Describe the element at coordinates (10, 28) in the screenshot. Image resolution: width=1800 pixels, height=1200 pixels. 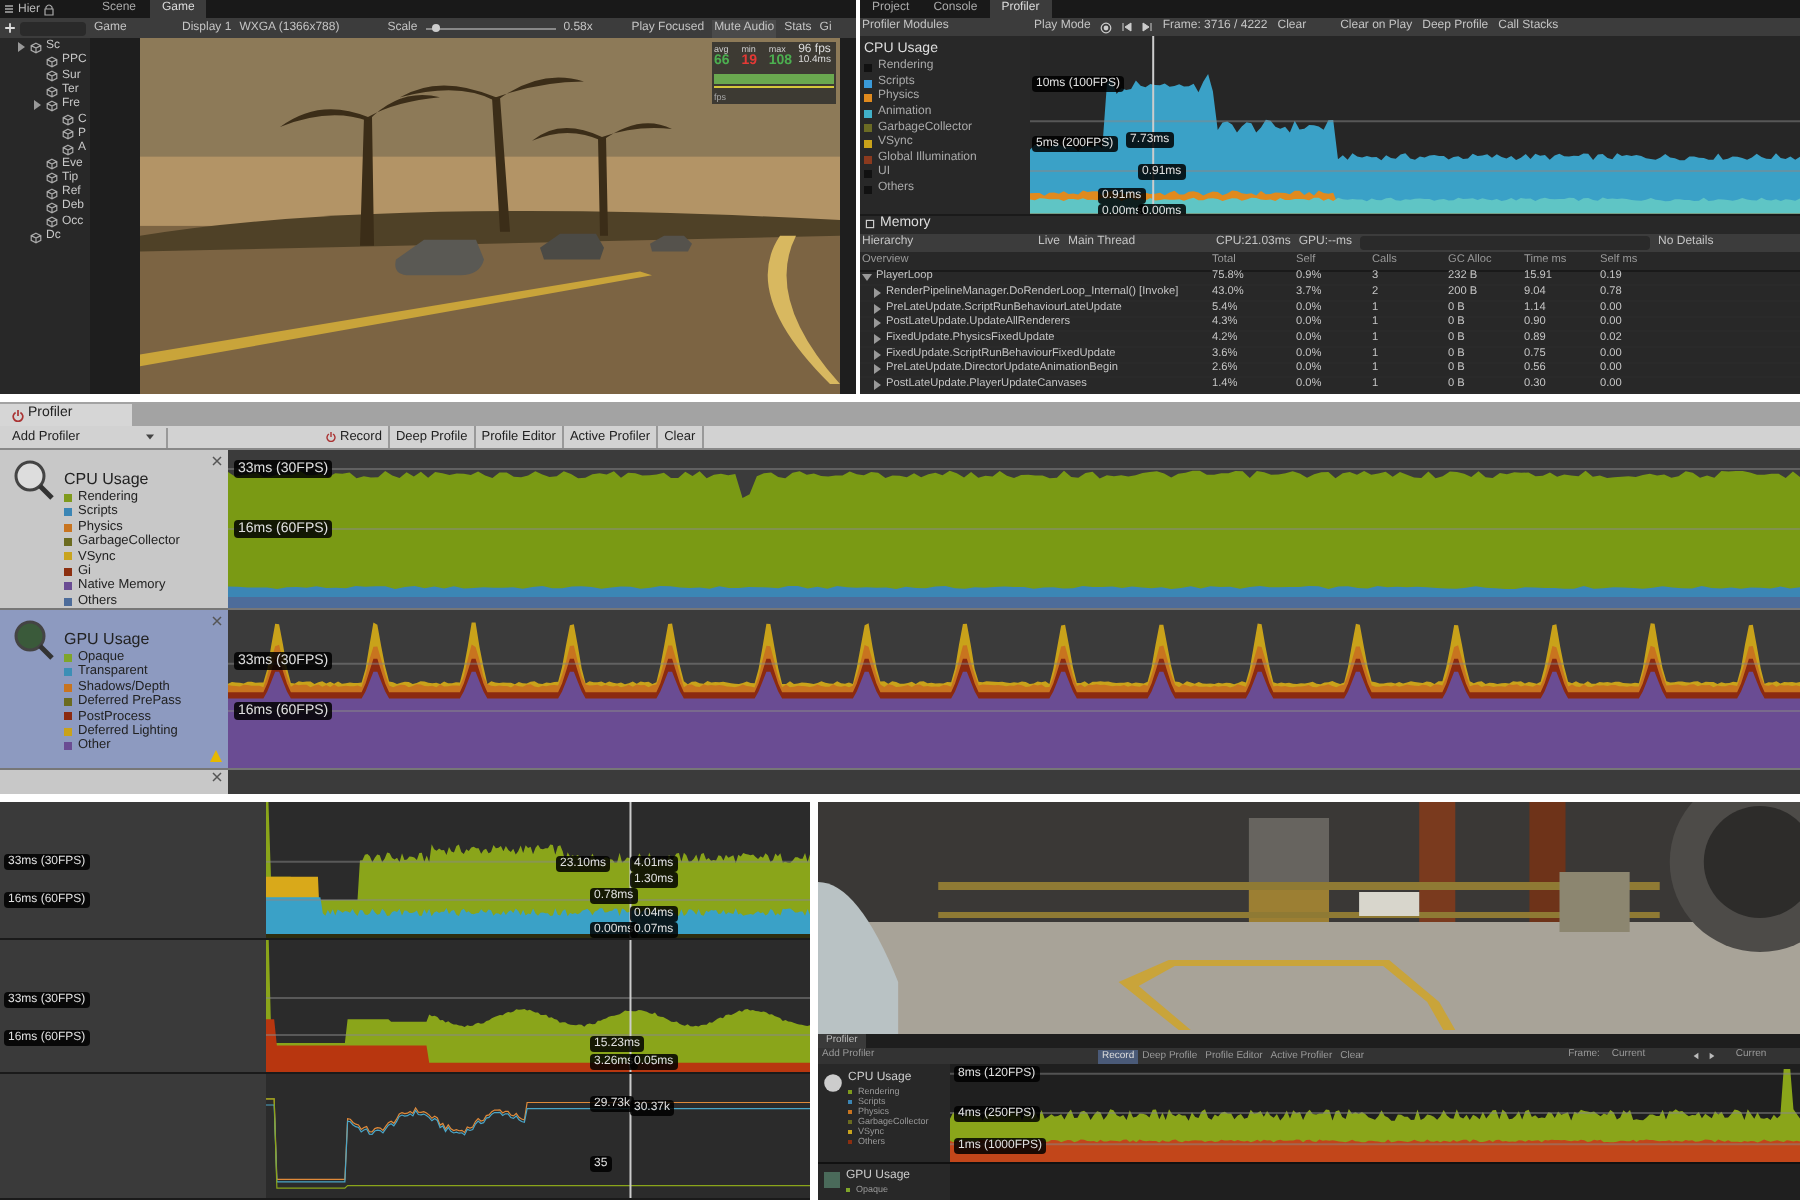
I see `plus-icon` at that location.